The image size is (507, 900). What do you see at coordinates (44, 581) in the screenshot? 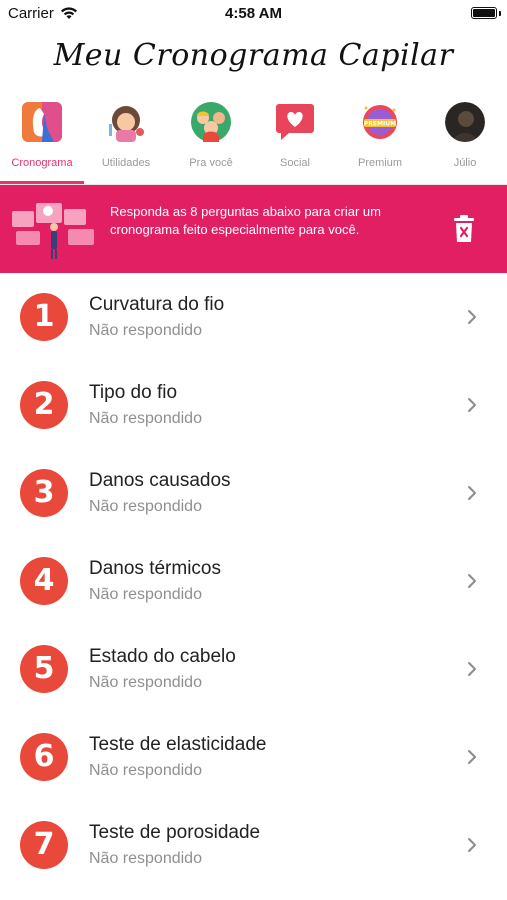
I see `number-badge: 4` at bounding box center [44, 581].